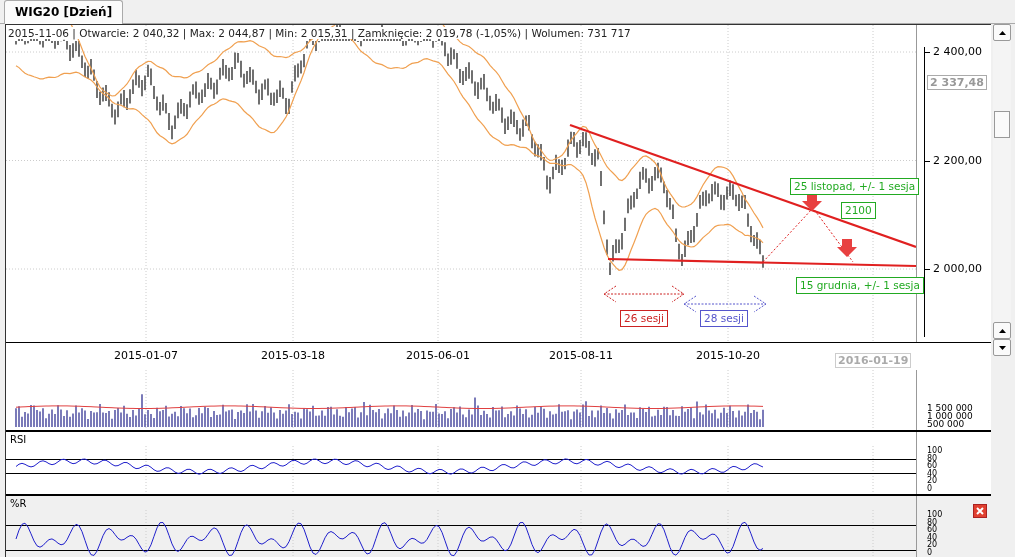 This screenshot has width=1015, height=557. I want to click on rsi-axis-label: 20, so click(933, 481).